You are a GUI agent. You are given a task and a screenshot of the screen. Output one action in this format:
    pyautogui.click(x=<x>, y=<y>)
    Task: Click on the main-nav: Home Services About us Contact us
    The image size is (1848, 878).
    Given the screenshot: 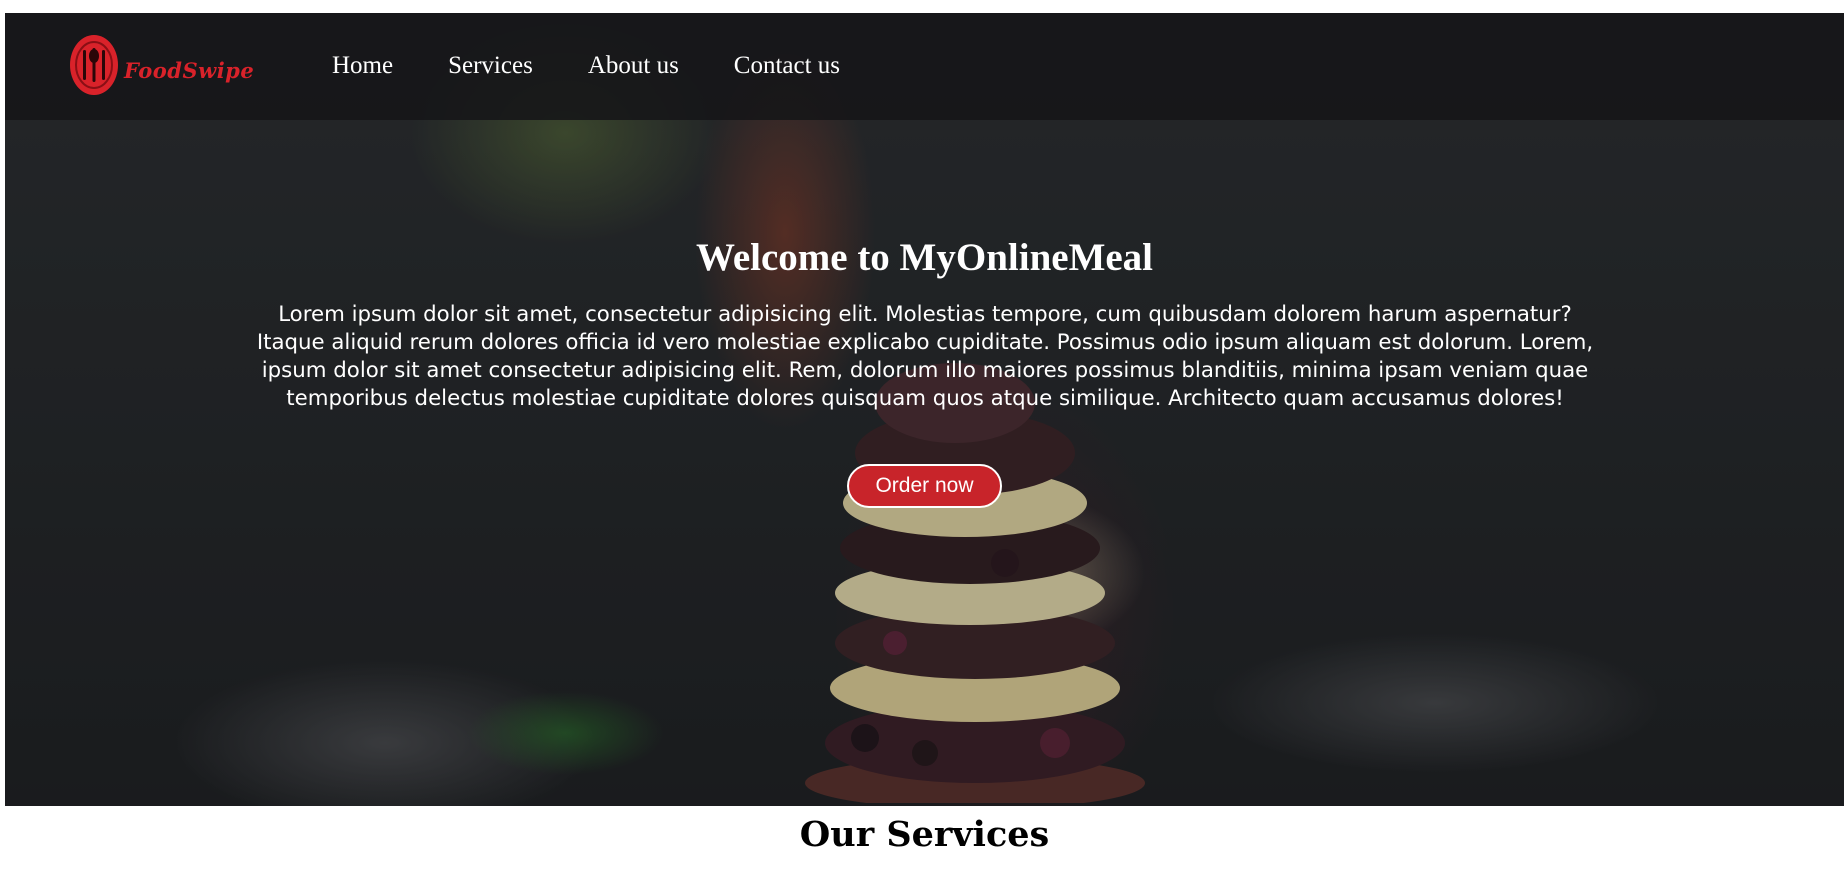 What is the action you would take?
    pyautogui.click(x=613, y=66)
    